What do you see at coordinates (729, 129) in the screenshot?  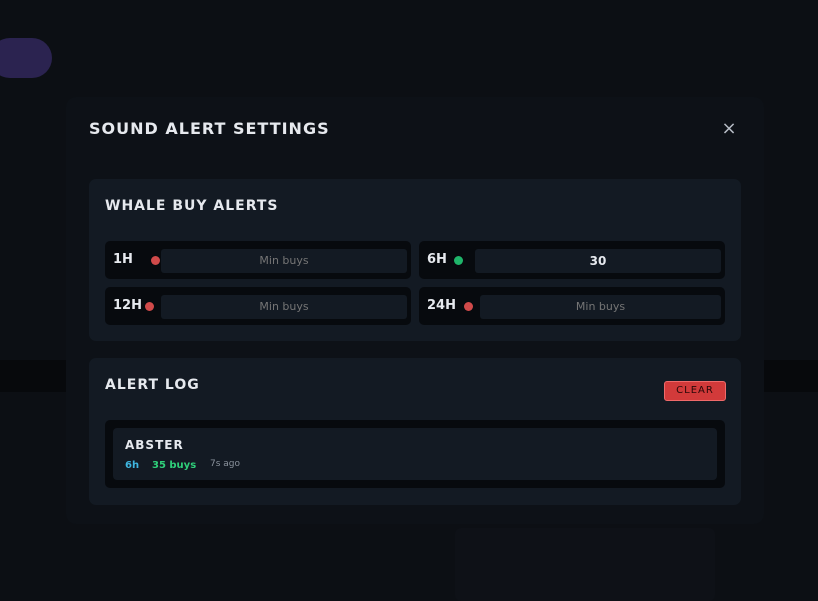 I see `close-icon: ×` at bounding box center [729, 129].